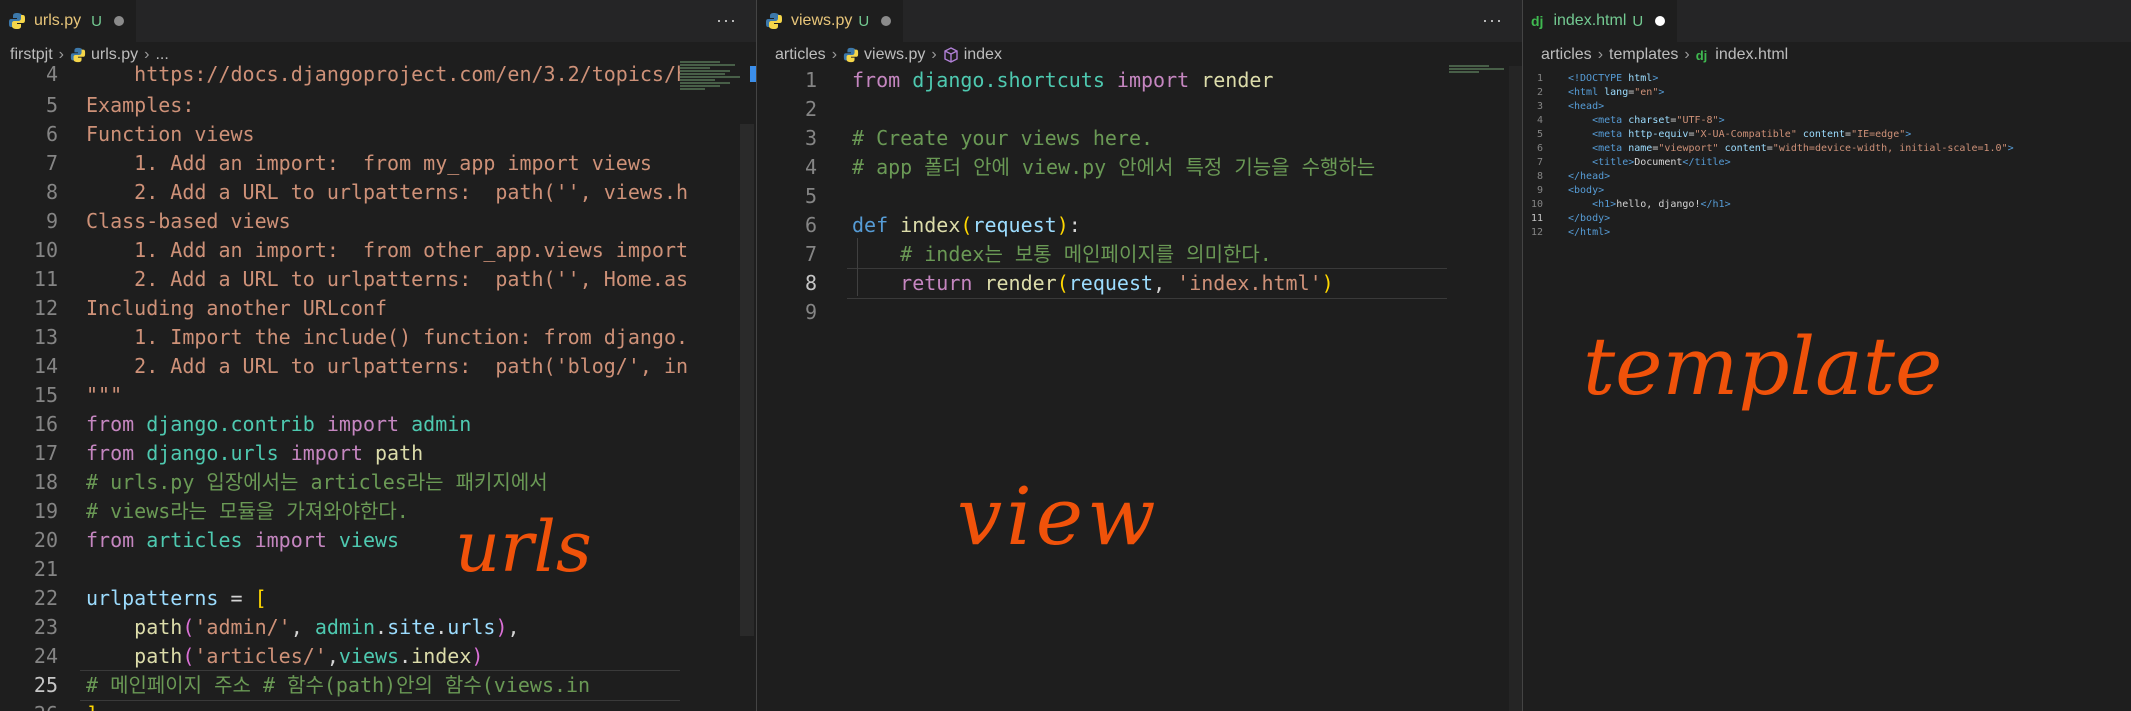  What do you see at coordinates (894, 55) in the screenshot?
I see `breadcrumb-item-file: views.py` at bounding box center [894, 55].